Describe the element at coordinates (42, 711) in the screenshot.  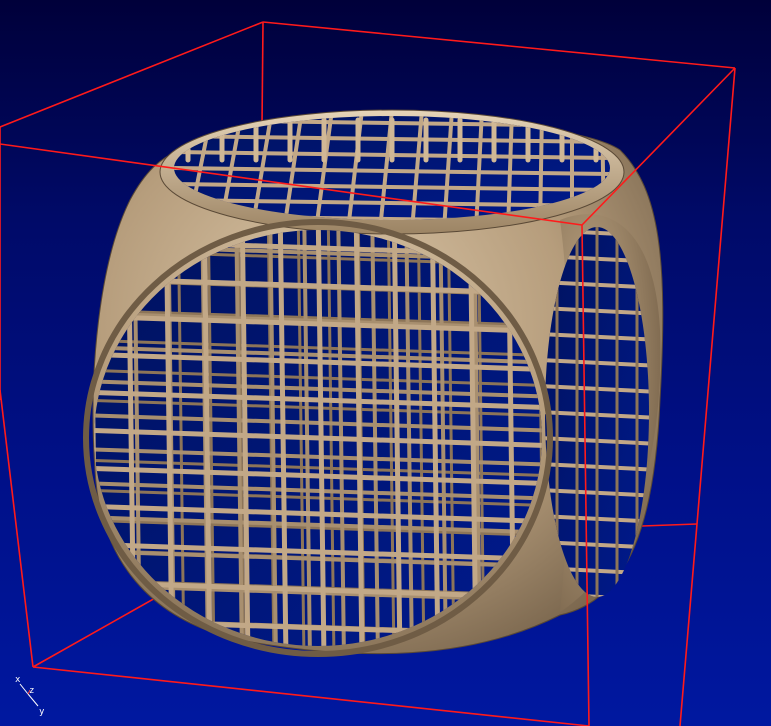
I see `y-axis-label: y` at that location.